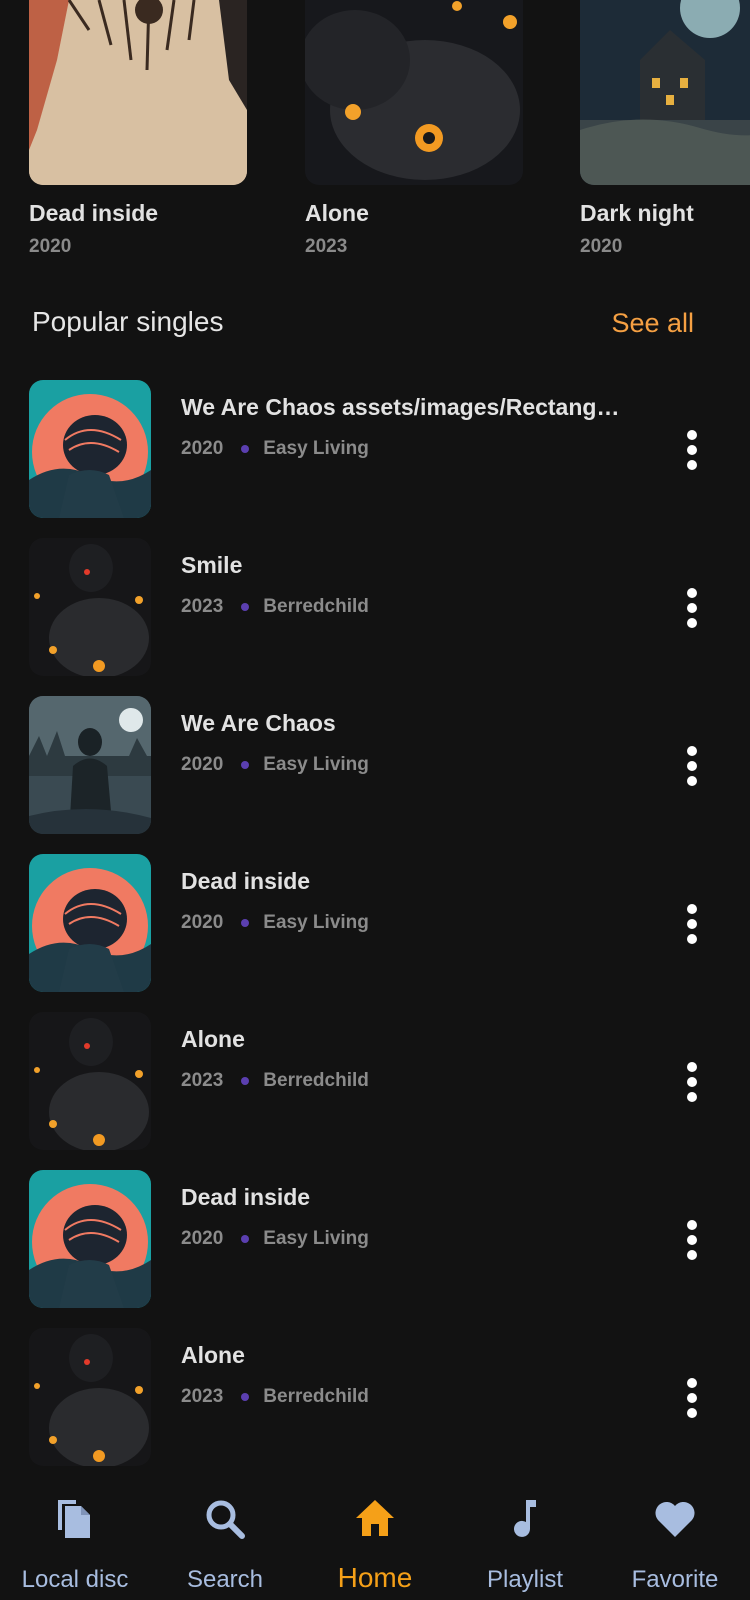 The height and width of the screenshot is (1600, 750). I want to click on nav-item-favorite: Favorite, so click(675, 1535).